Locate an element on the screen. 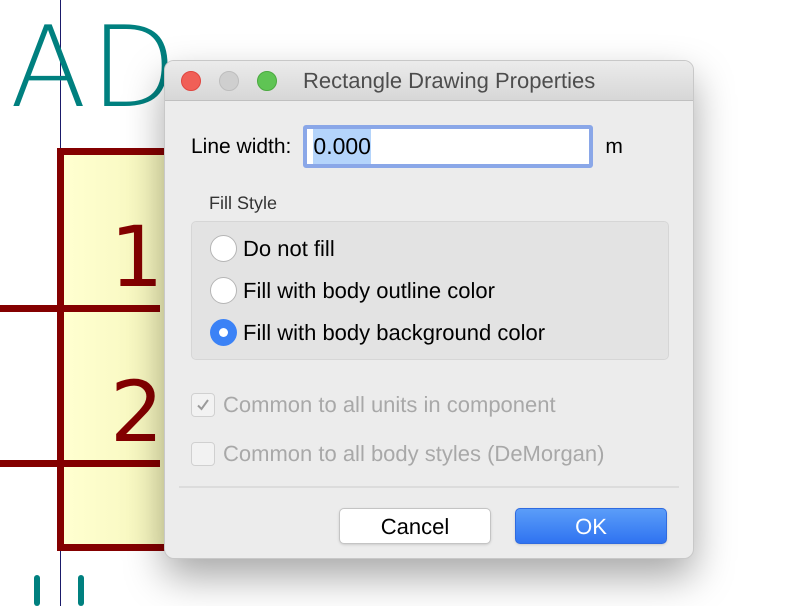  unit-label: m is located at coordinates (614, 147).